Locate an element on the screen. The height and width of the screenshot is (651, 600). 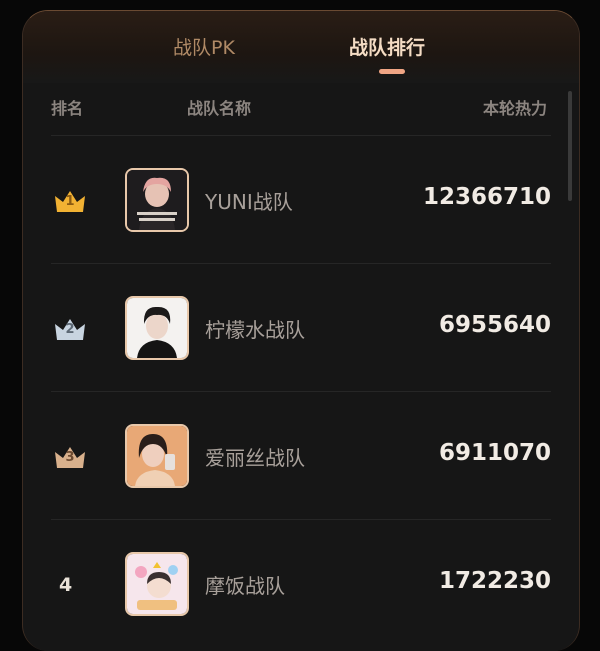
column-header-rank: 排名 is located at coordinates (67, 108).